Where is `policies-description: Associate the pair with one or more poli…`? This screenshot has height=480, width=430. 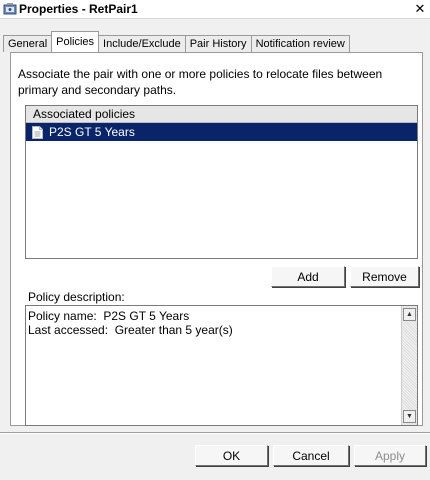
policies-description: Associate the pair with one or more poli… is located at coordinates (200, 82).